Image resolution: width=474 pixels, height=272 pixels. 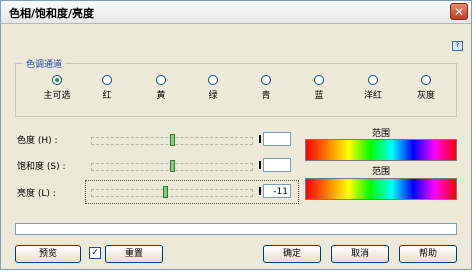 I want to click on radio-label: 洋红, so click(x=372, y=96).